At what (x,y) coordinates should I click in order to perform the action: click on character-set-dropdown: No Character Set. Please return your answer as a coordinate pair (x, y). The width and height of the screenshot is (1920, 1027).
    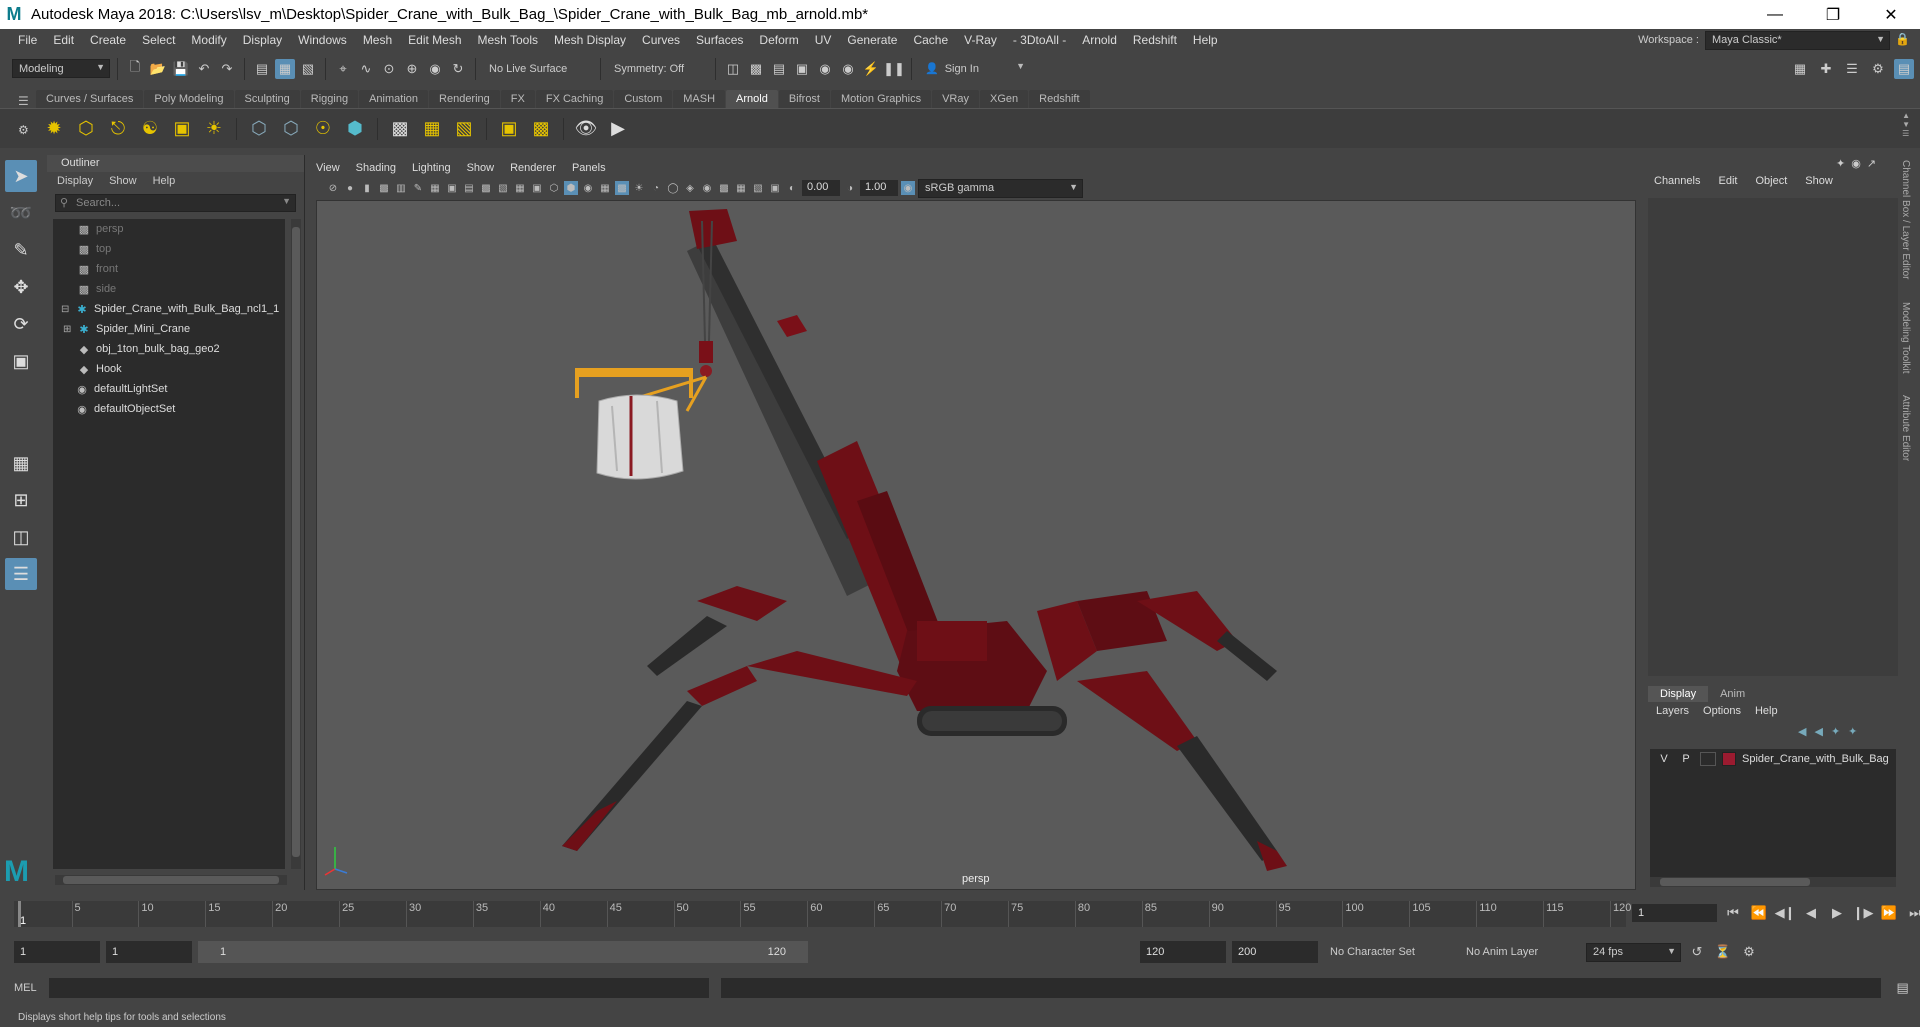
    Looking at the image, I should click on (1389, 952).